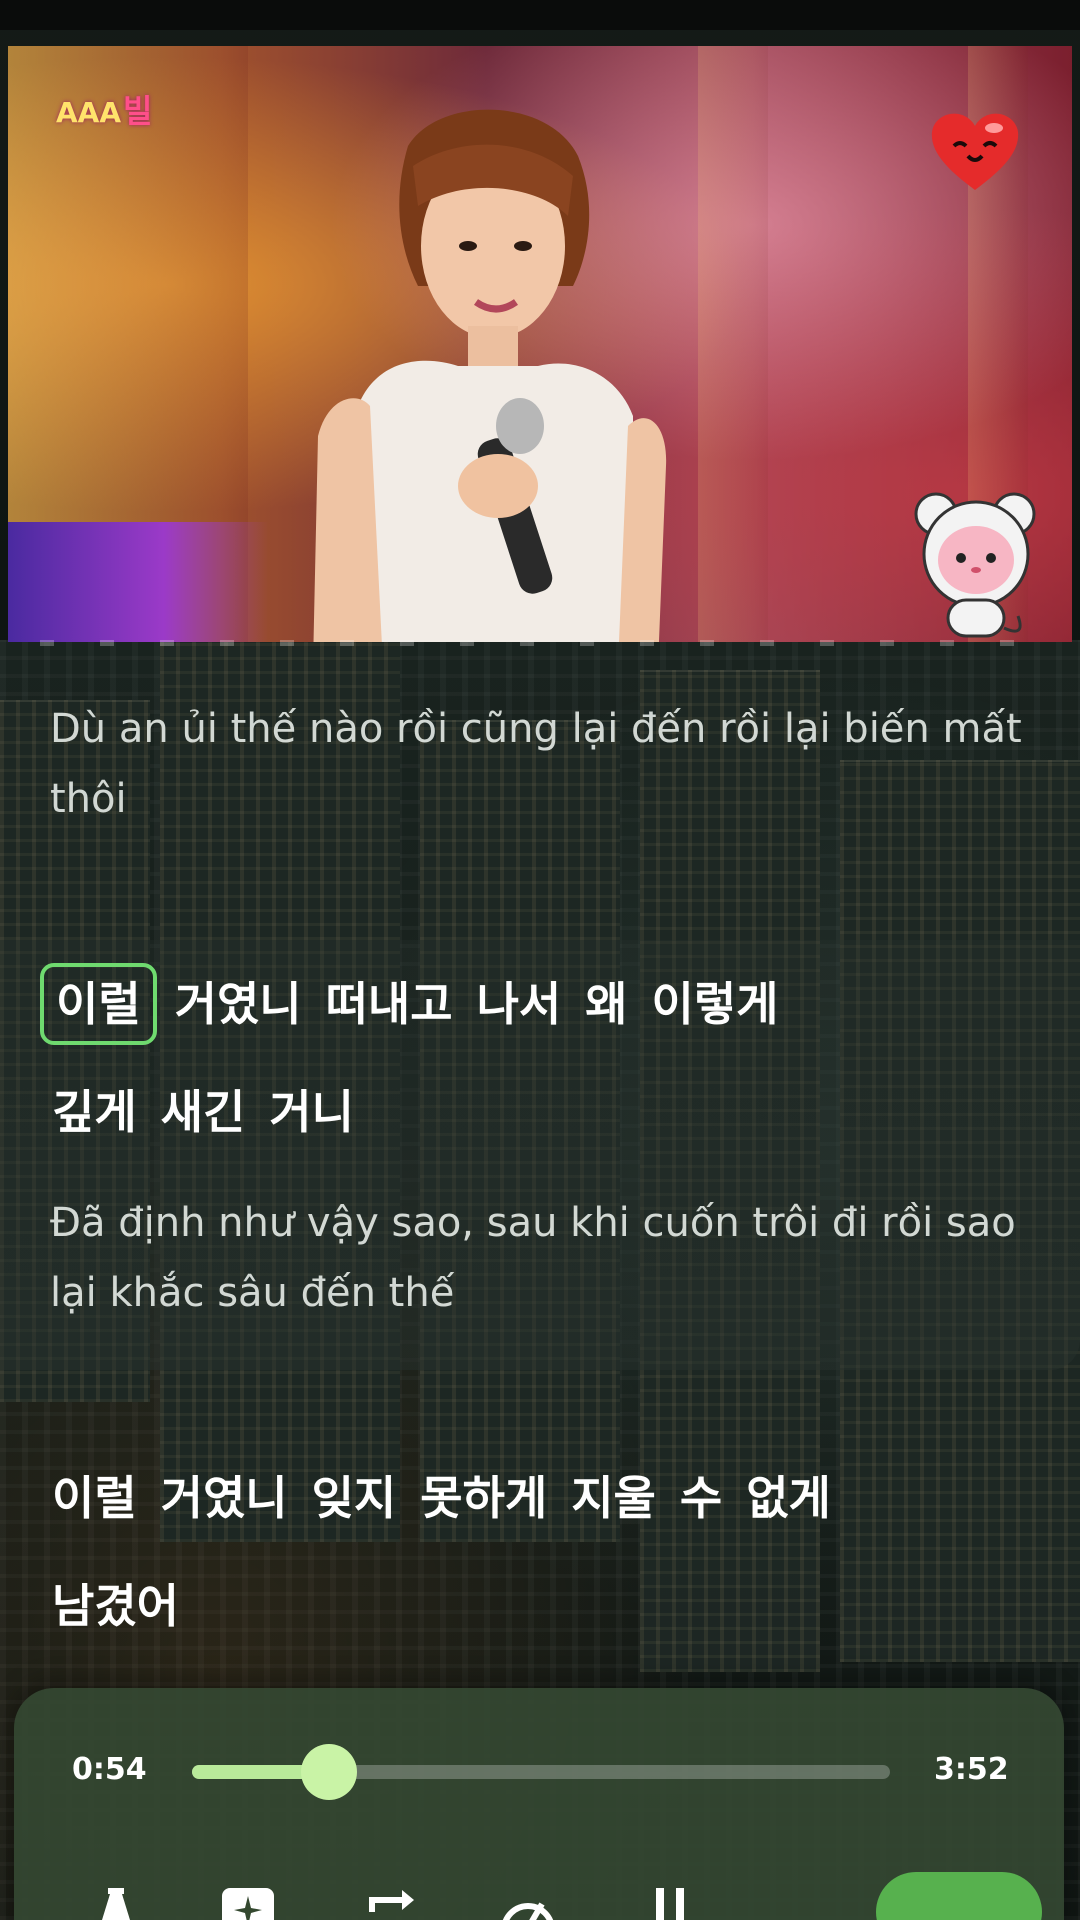  I want to click on lyric-word: 새긴, so click(203, 1112).